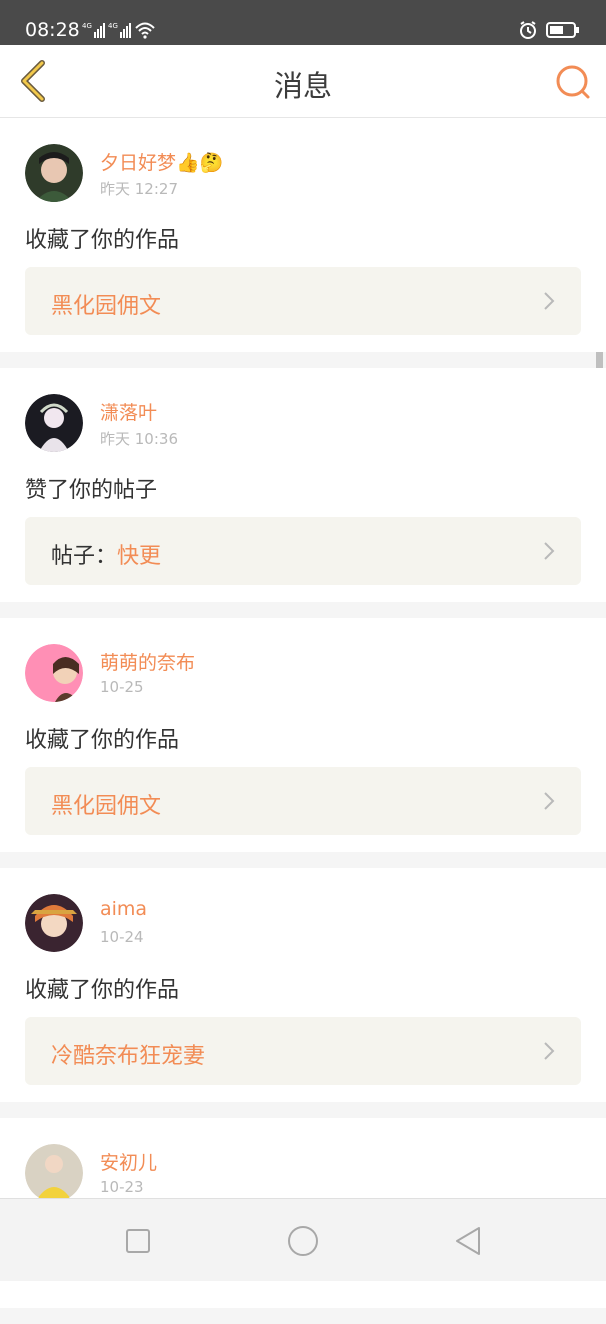 This screenshot has height=1324, width=606. Describe the element at coordinates (302, 86) in the screenshot. I see `page-title: 消息` at that location.